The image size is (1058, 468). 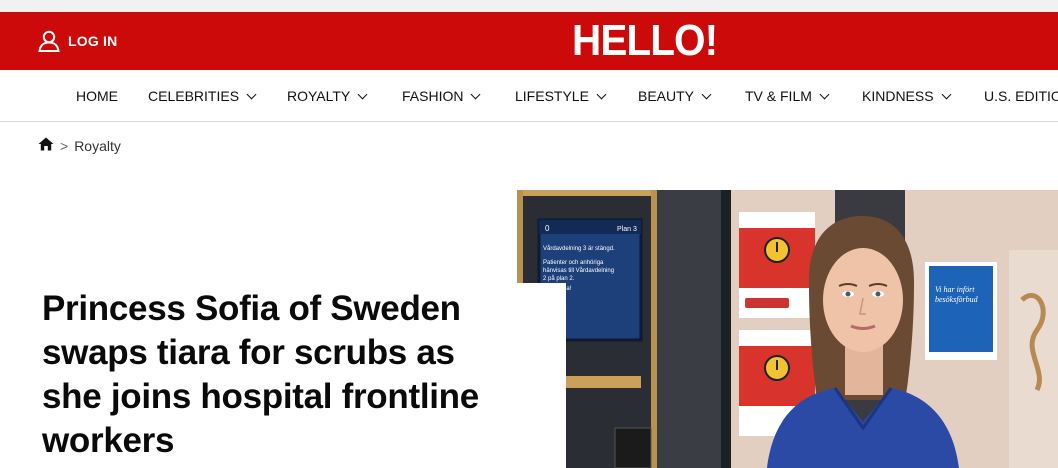 I want to click on login-label: LOG IN, so click(x=93, y=41).